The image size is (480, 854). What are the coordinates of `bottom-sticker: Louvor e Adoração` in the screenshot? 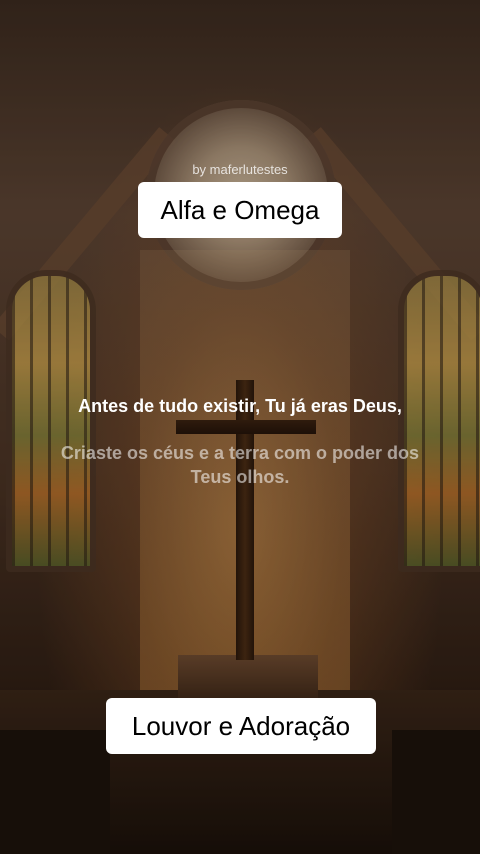 It's located at (241, 726).